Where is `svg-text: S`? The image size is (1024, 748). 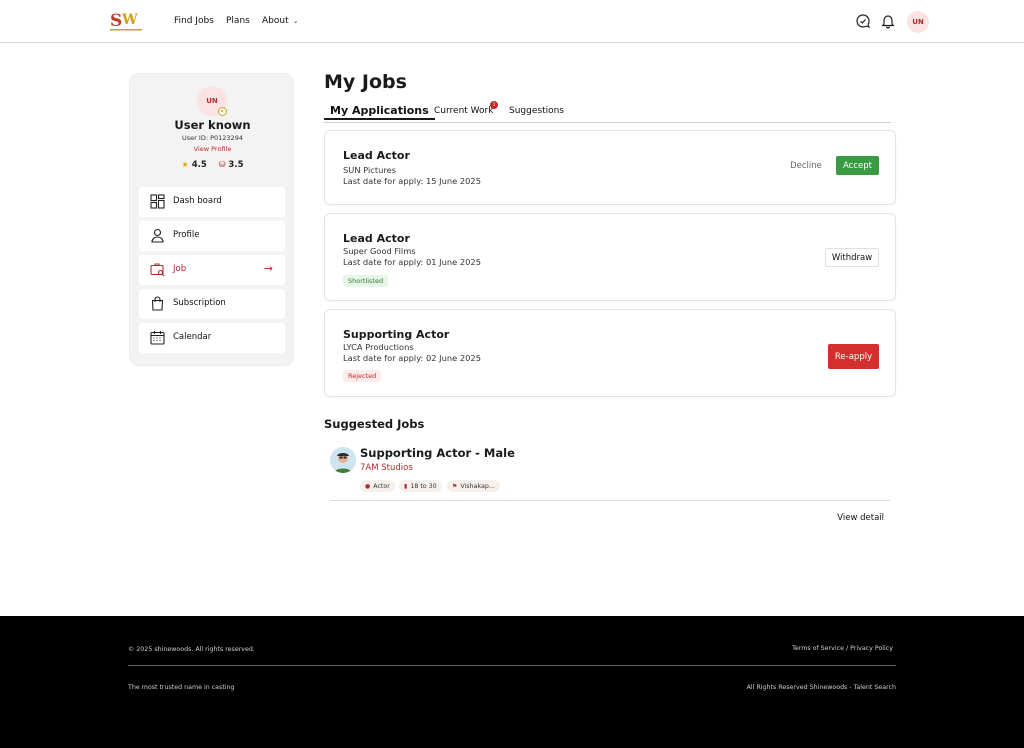 svg-text: S is located at coordinates (116, 21).